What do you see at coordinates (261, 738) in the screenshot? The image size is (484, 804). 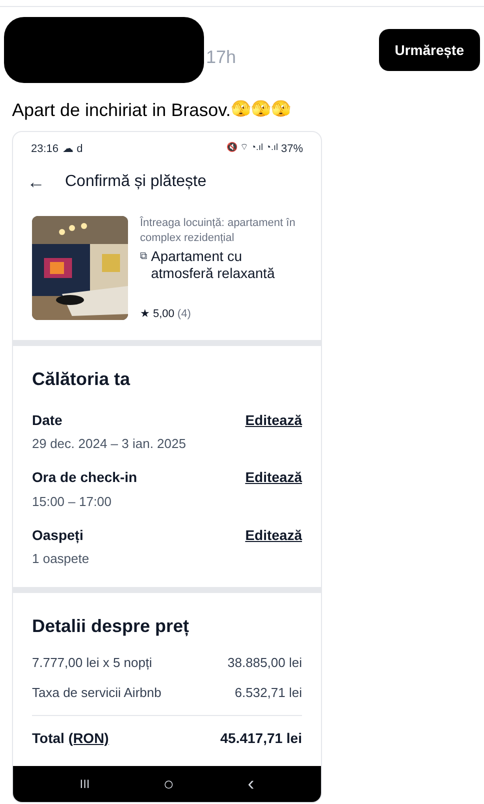 I see `total-amount: 45.417,71 lei` at bounding box center [261, 738].